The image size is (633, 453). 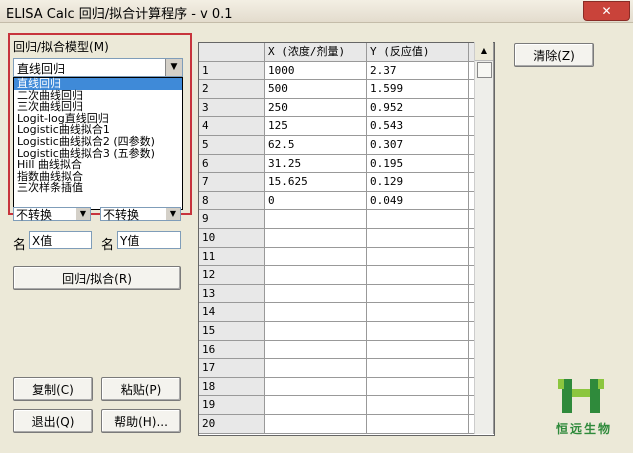 I want to click on window-title: ELISA Calc 回归/拟合计算程序 - v 0.1, so click(x=119, y=14).